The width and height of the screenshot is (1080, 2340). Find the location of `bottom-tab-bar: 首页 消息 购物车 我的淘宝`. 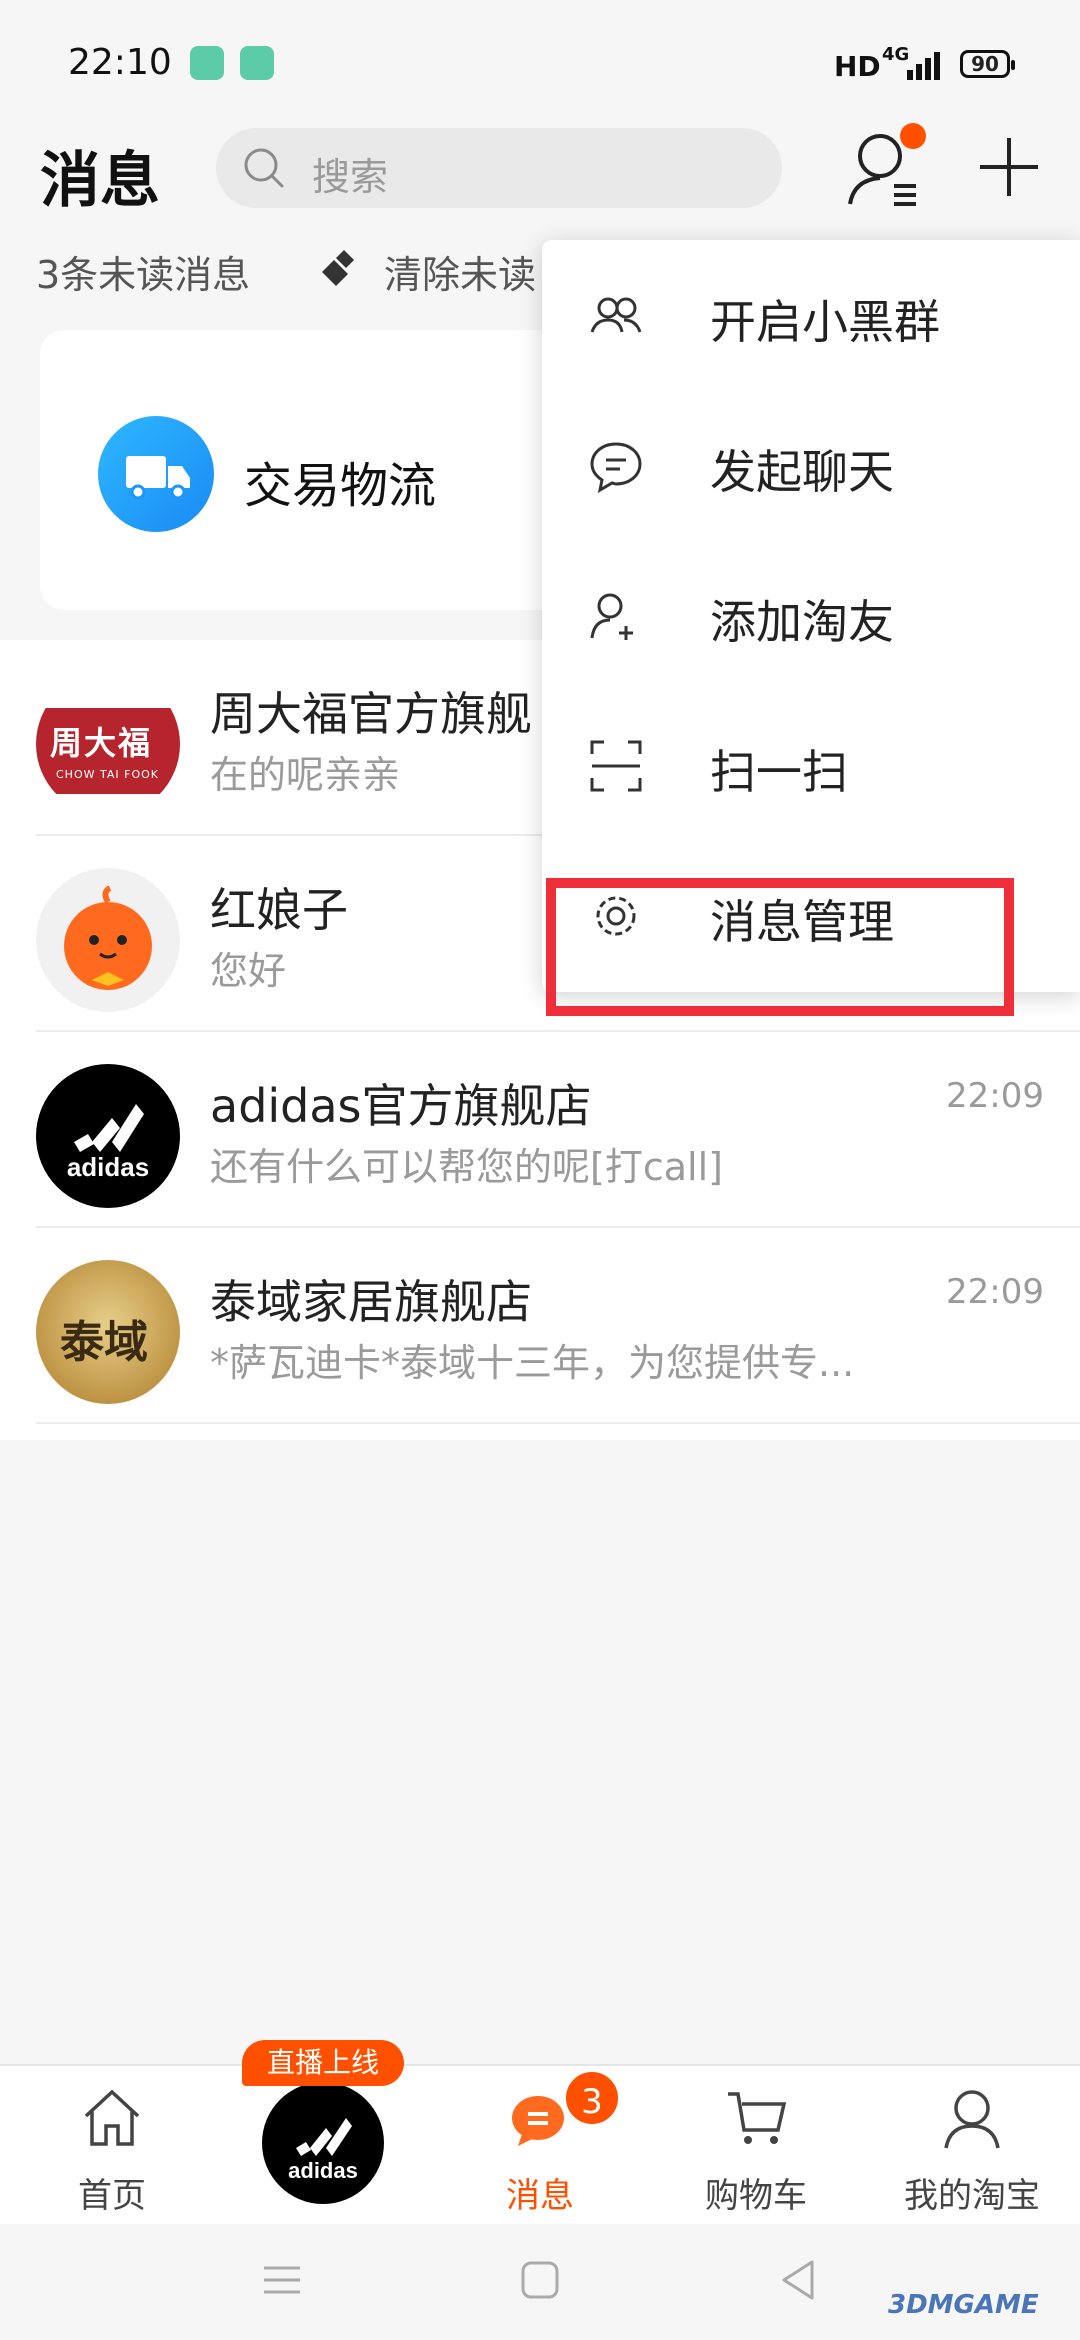

bottom-tab-bar: 首页 消息 购物车 我的淘宝 is located at coordinates (540, 2145).